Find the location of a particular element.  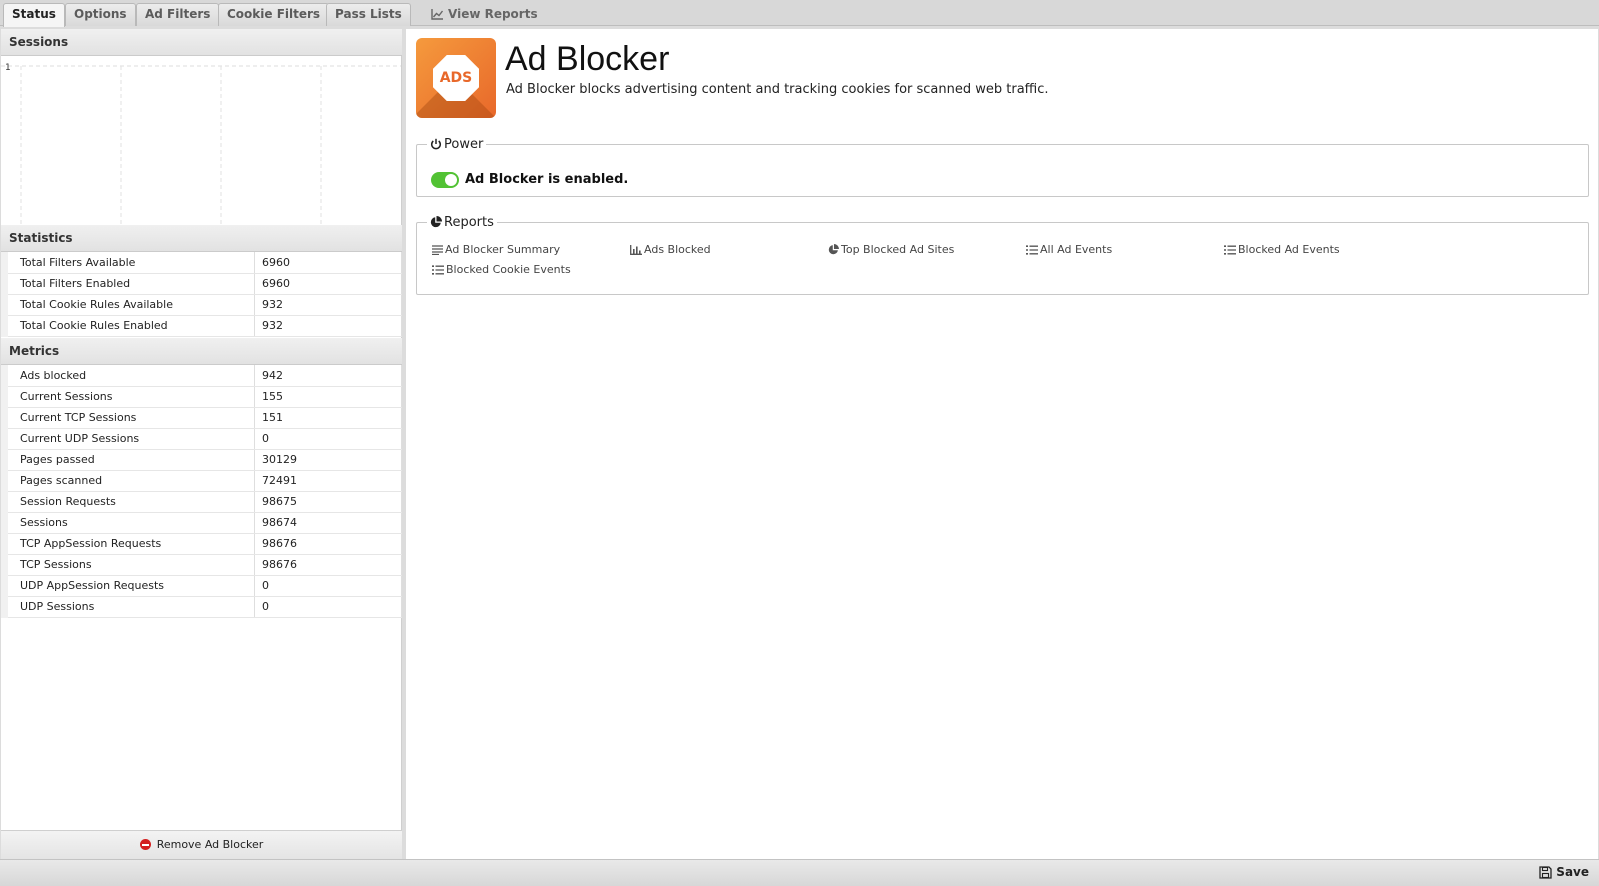

reports-legend-label: Reports is located at coordinates (469, 222).